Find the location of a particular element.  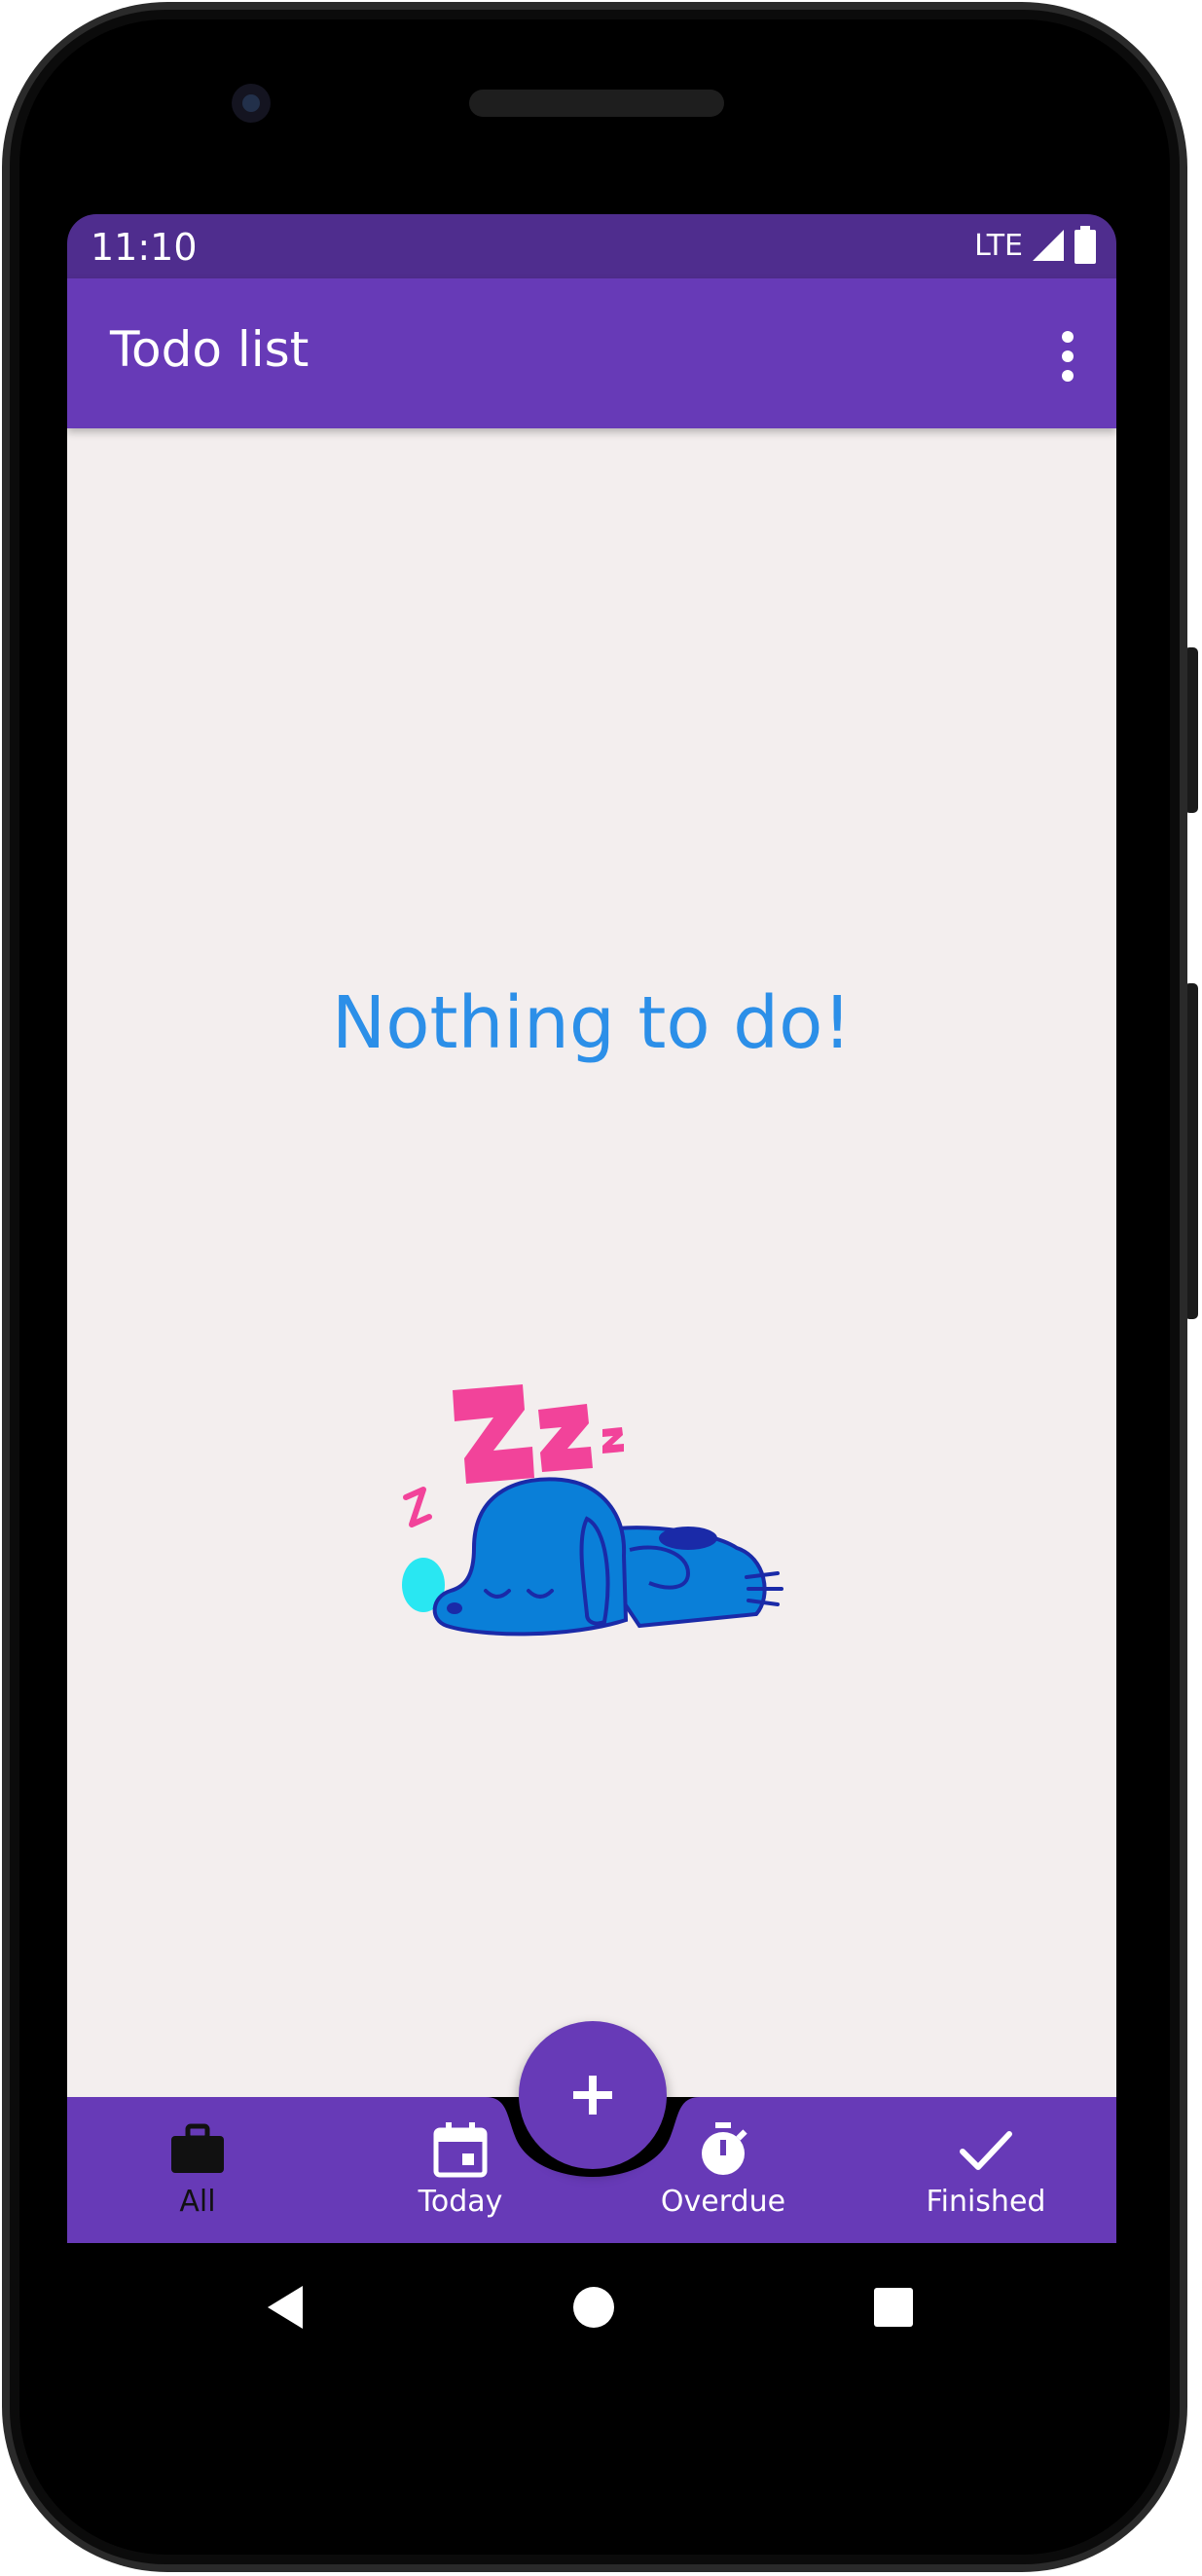

nav-item-all: All is located at coordinates (197, 2170).